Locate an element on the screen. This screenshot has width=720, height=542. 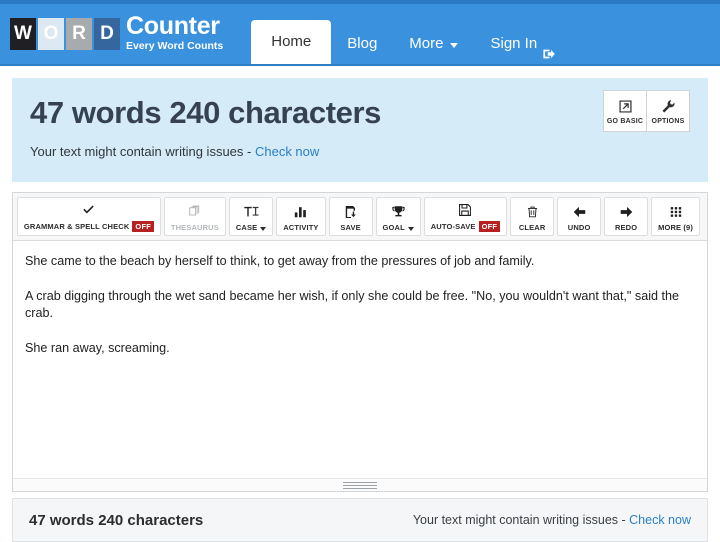
nav-item-blog-label: Blog is located at coordinates (362, 43).